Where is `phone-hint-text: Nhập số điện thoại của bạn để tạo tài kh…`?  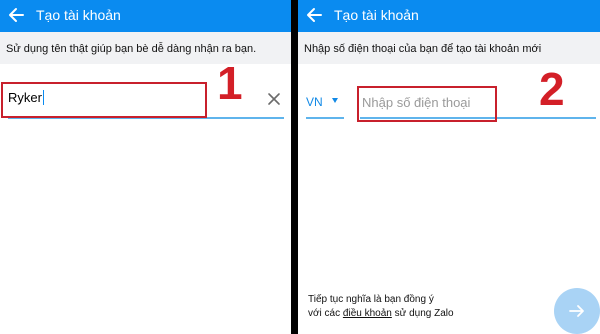
phone-hint-text: Nhập số điện thoại của bạn để tạo tài kh… is located at coordinates (449, 48).